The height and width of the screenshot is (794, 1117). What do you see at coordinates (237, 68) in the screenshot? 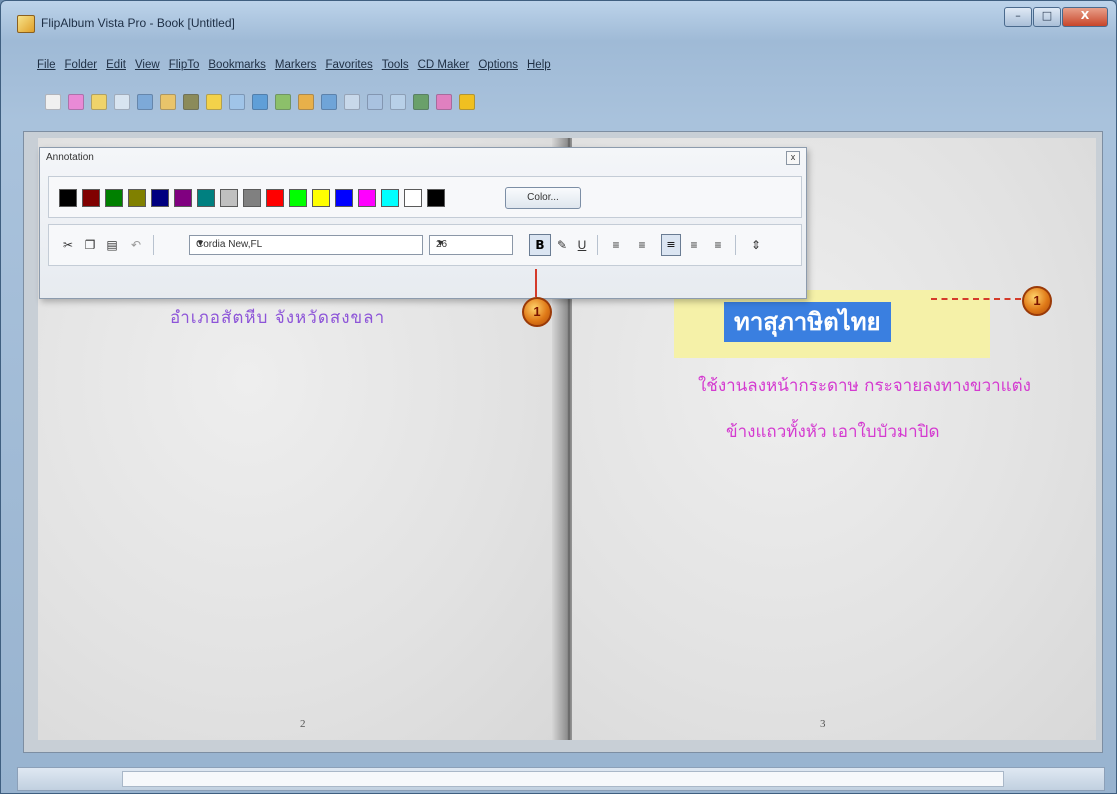
I see `menu-bookmarks: Bookmarks` at bounding box center [237, 68].